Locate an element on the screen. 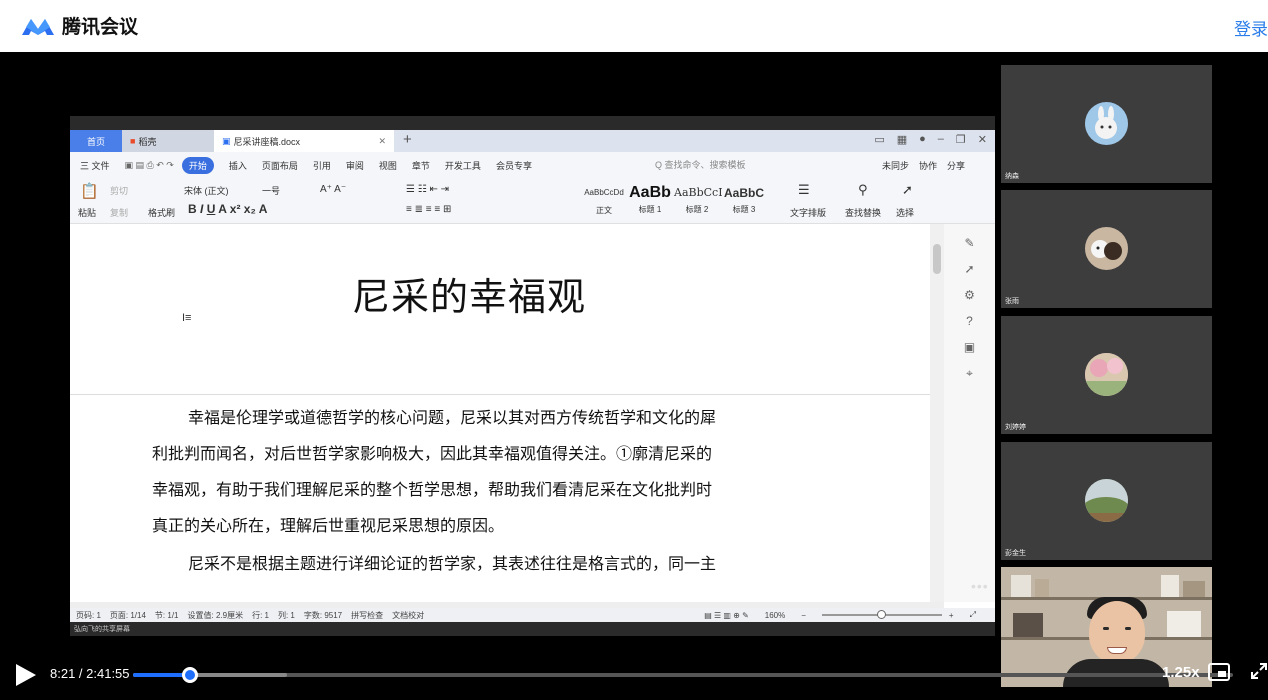  playback-controls: 8:21 / 2:41:55 1.25x is located at coordinates (634, 674).